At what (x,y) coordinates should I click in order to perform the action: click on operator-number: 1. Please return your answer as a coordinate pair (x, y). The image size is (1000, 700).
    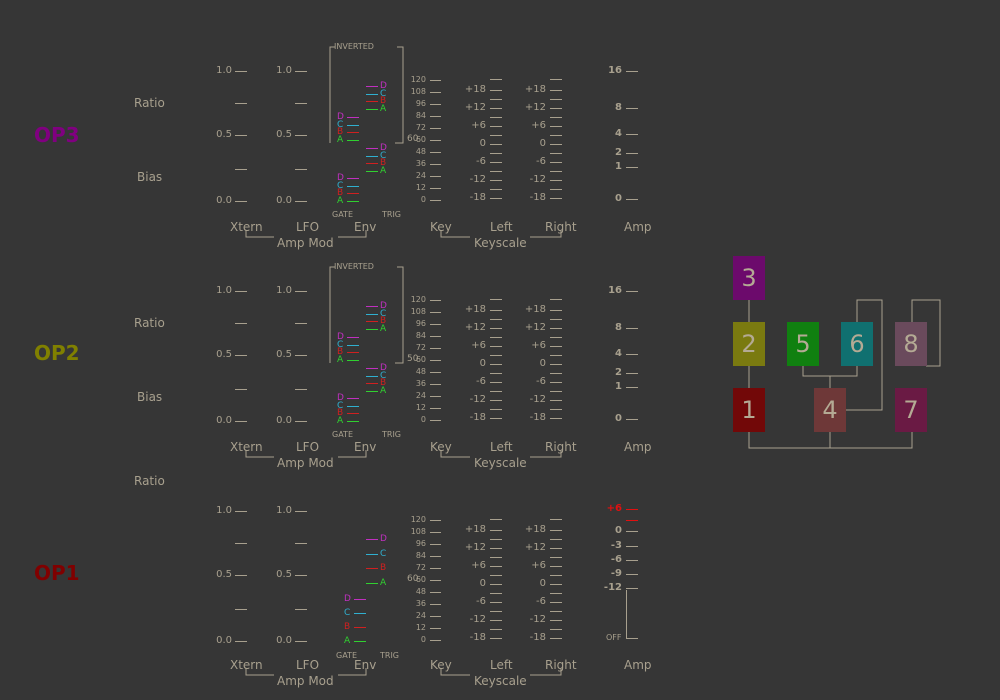
    Looking at the image, I should click on (749, 410).